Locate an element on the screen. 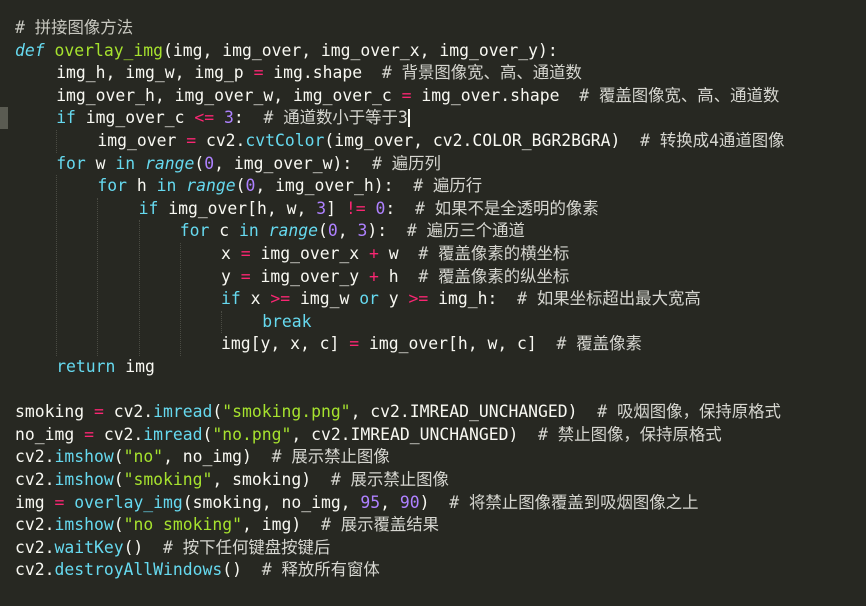  code-token: img_h: is located at coordinates (473, 299).